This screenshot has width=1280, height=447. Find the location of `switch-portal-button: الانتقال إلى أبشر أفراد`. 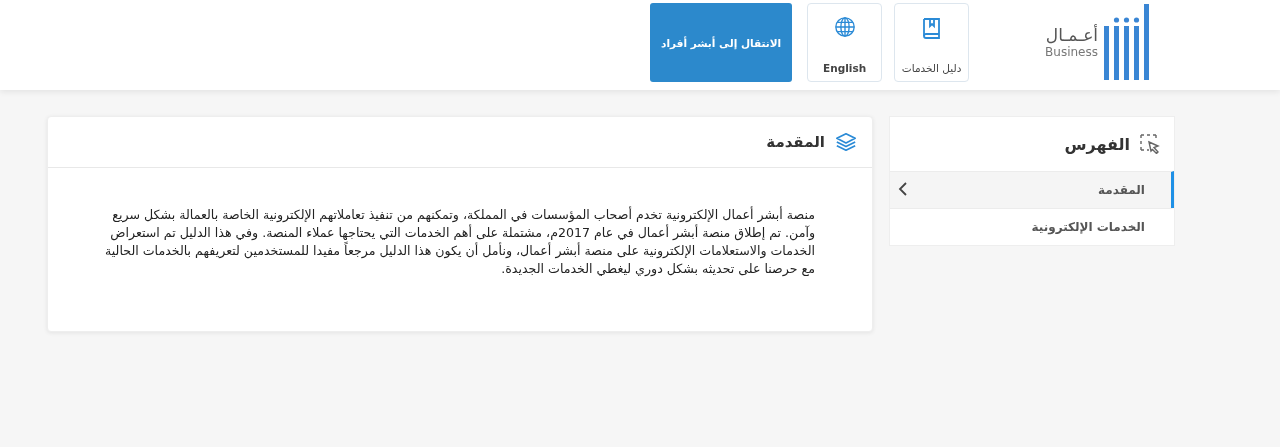

switch-portal-button: الانتقال إلى أبشر أفراد is located at coordinates (721, 42).